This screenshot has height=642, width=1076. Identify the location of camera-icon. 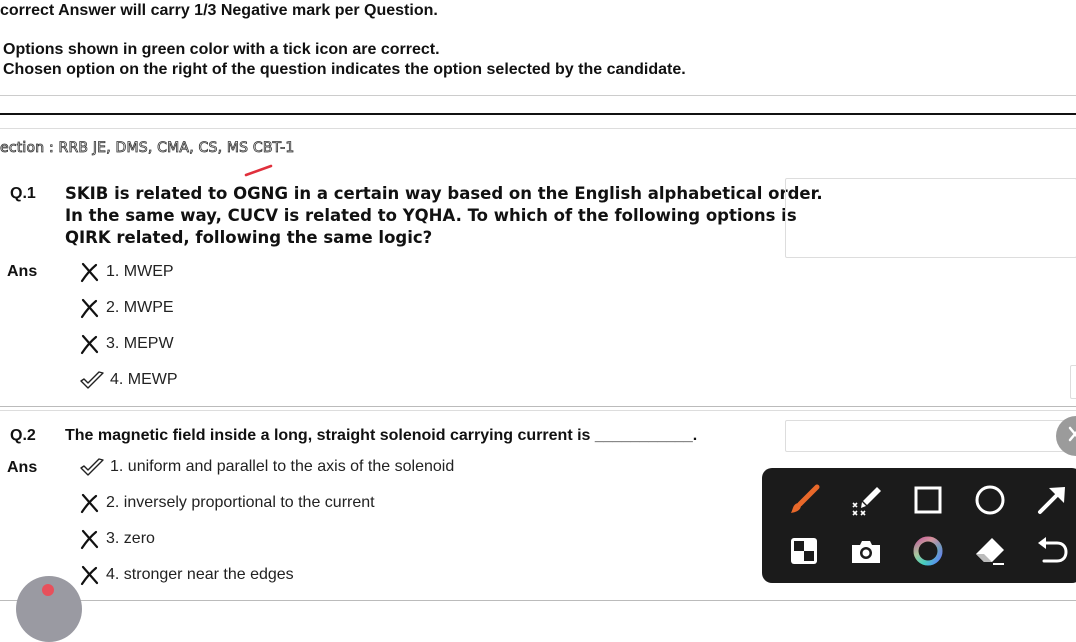
(866, 552).